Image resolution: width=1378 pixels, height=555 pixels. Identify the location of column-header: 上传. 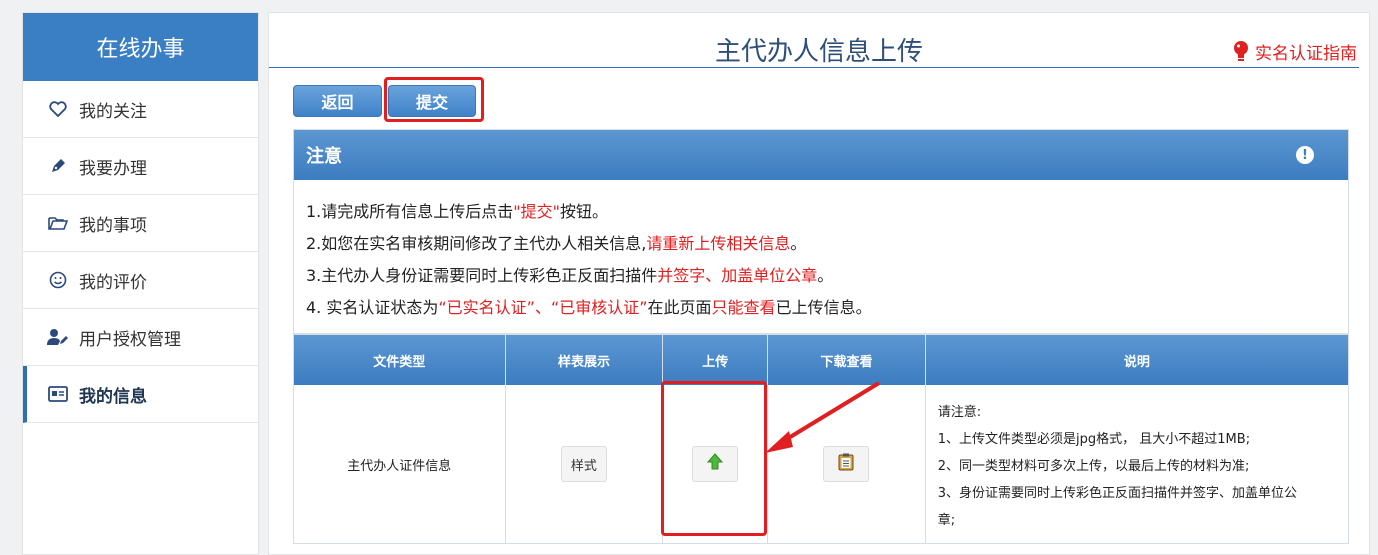
(716, 360).